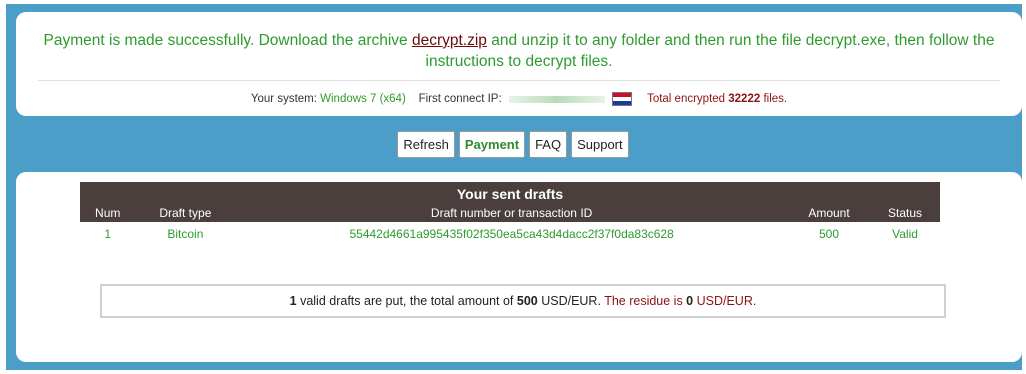 Image resolution: width=1026 pixels, height=374 pixels. What do you see at coordinates (185, 234) in the screenshot?
I see `cell-draft-type: Bitcoin` at bounding box center [185, 234].